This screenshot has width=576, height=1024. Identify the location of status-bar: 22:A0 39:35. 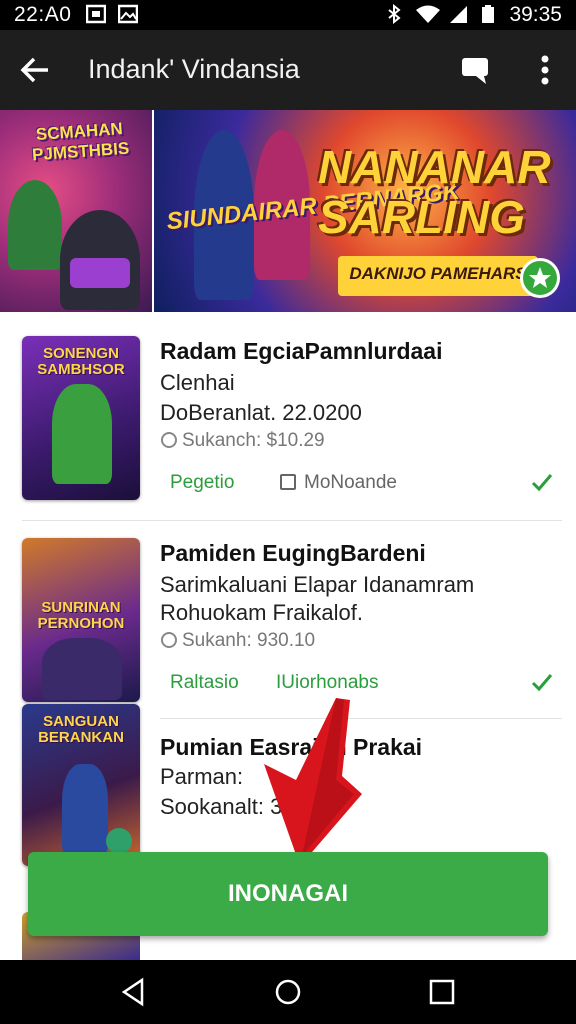
(288, 15).